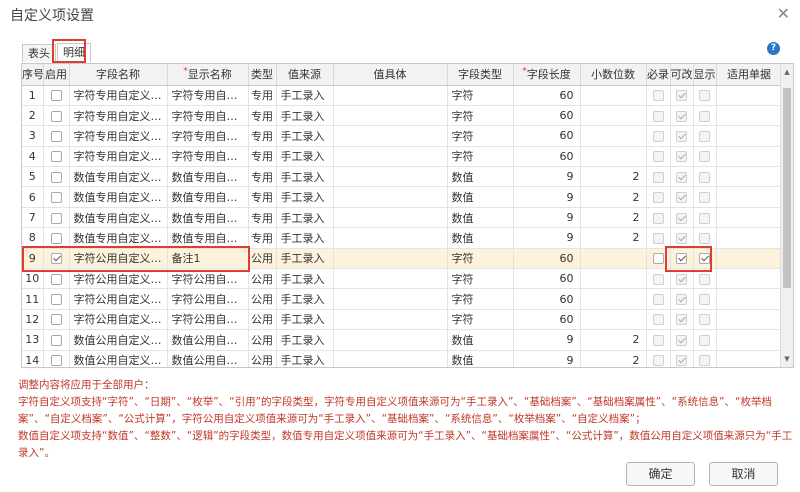 Image resolution: width=800 pixels, height=492 pixels. Describe the element at coordinates (773, 48) in the screenshot. I see `help-icon: ?` at that location.